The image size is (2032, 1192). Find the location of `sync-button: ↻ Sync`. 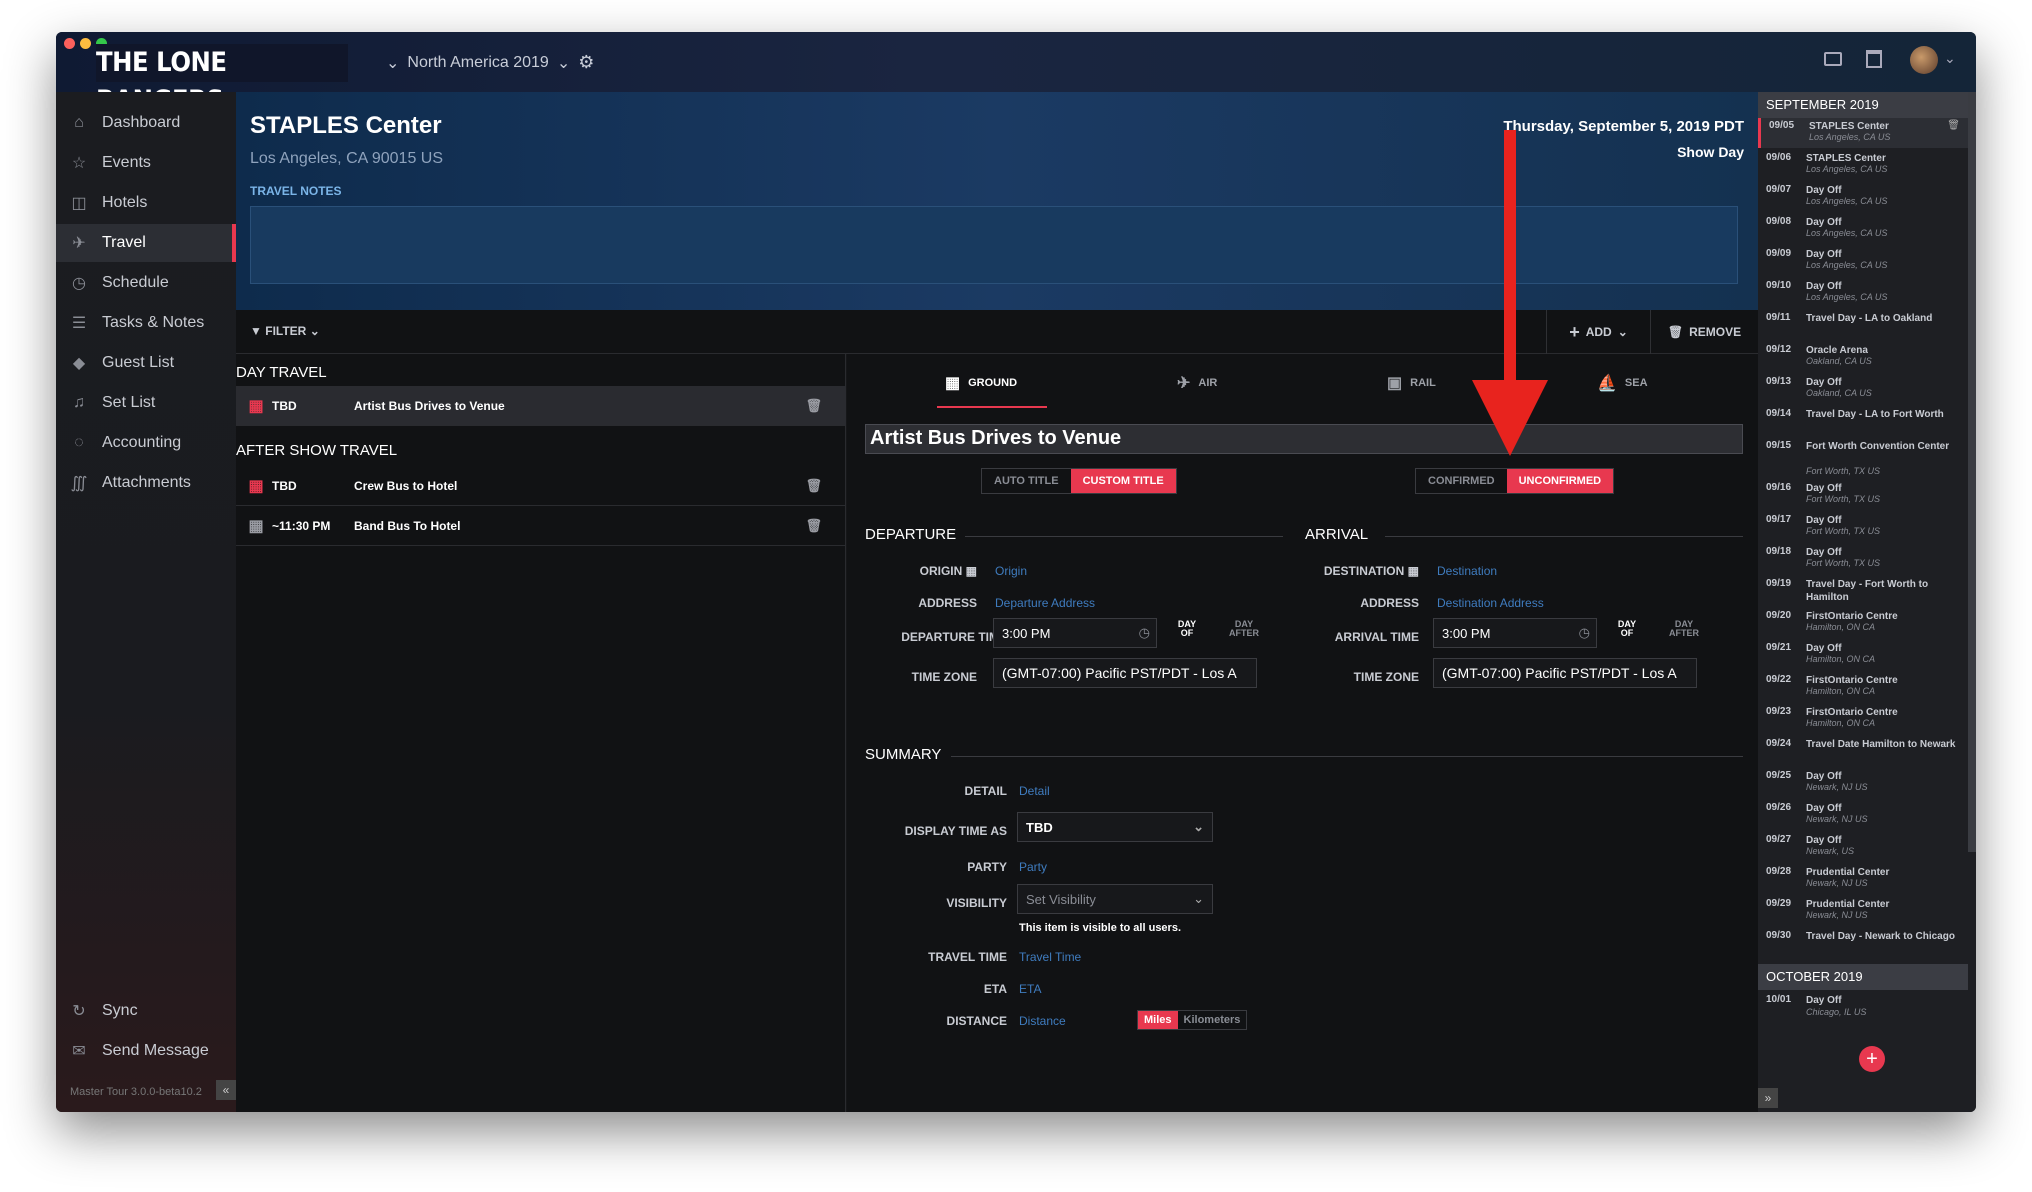

sync-button: ↻ Sync is located at coordinates (146, 1011).